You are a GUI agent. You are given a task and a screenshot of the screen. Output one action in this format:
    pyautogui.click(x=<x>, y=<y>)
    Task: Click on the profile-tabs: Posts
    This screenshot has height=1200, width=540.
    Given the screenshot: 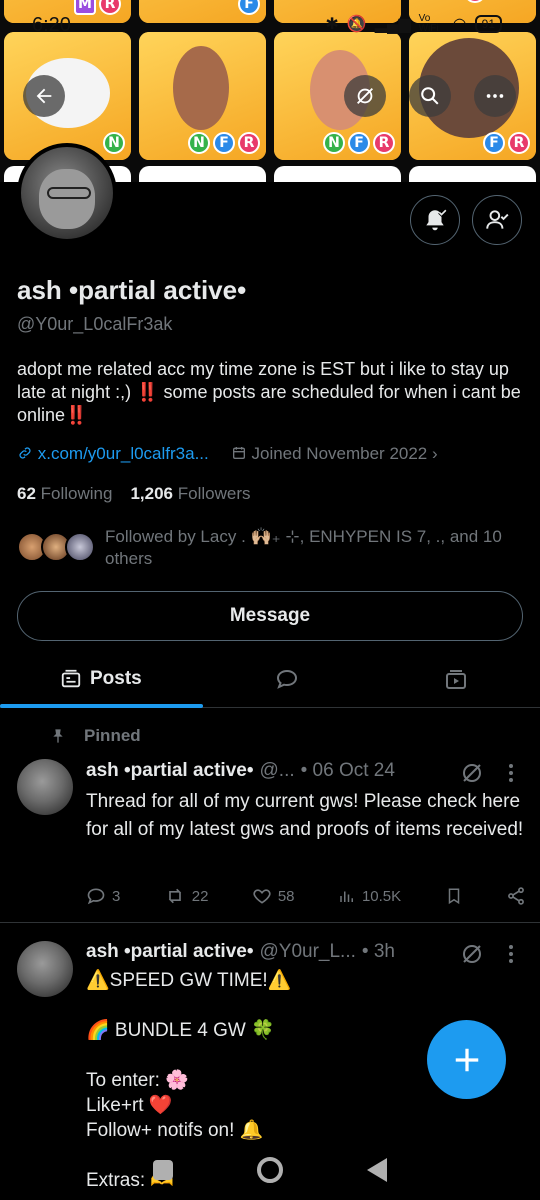 What is the action you would take?
    pyautogui.click(x=270, y=679)
    